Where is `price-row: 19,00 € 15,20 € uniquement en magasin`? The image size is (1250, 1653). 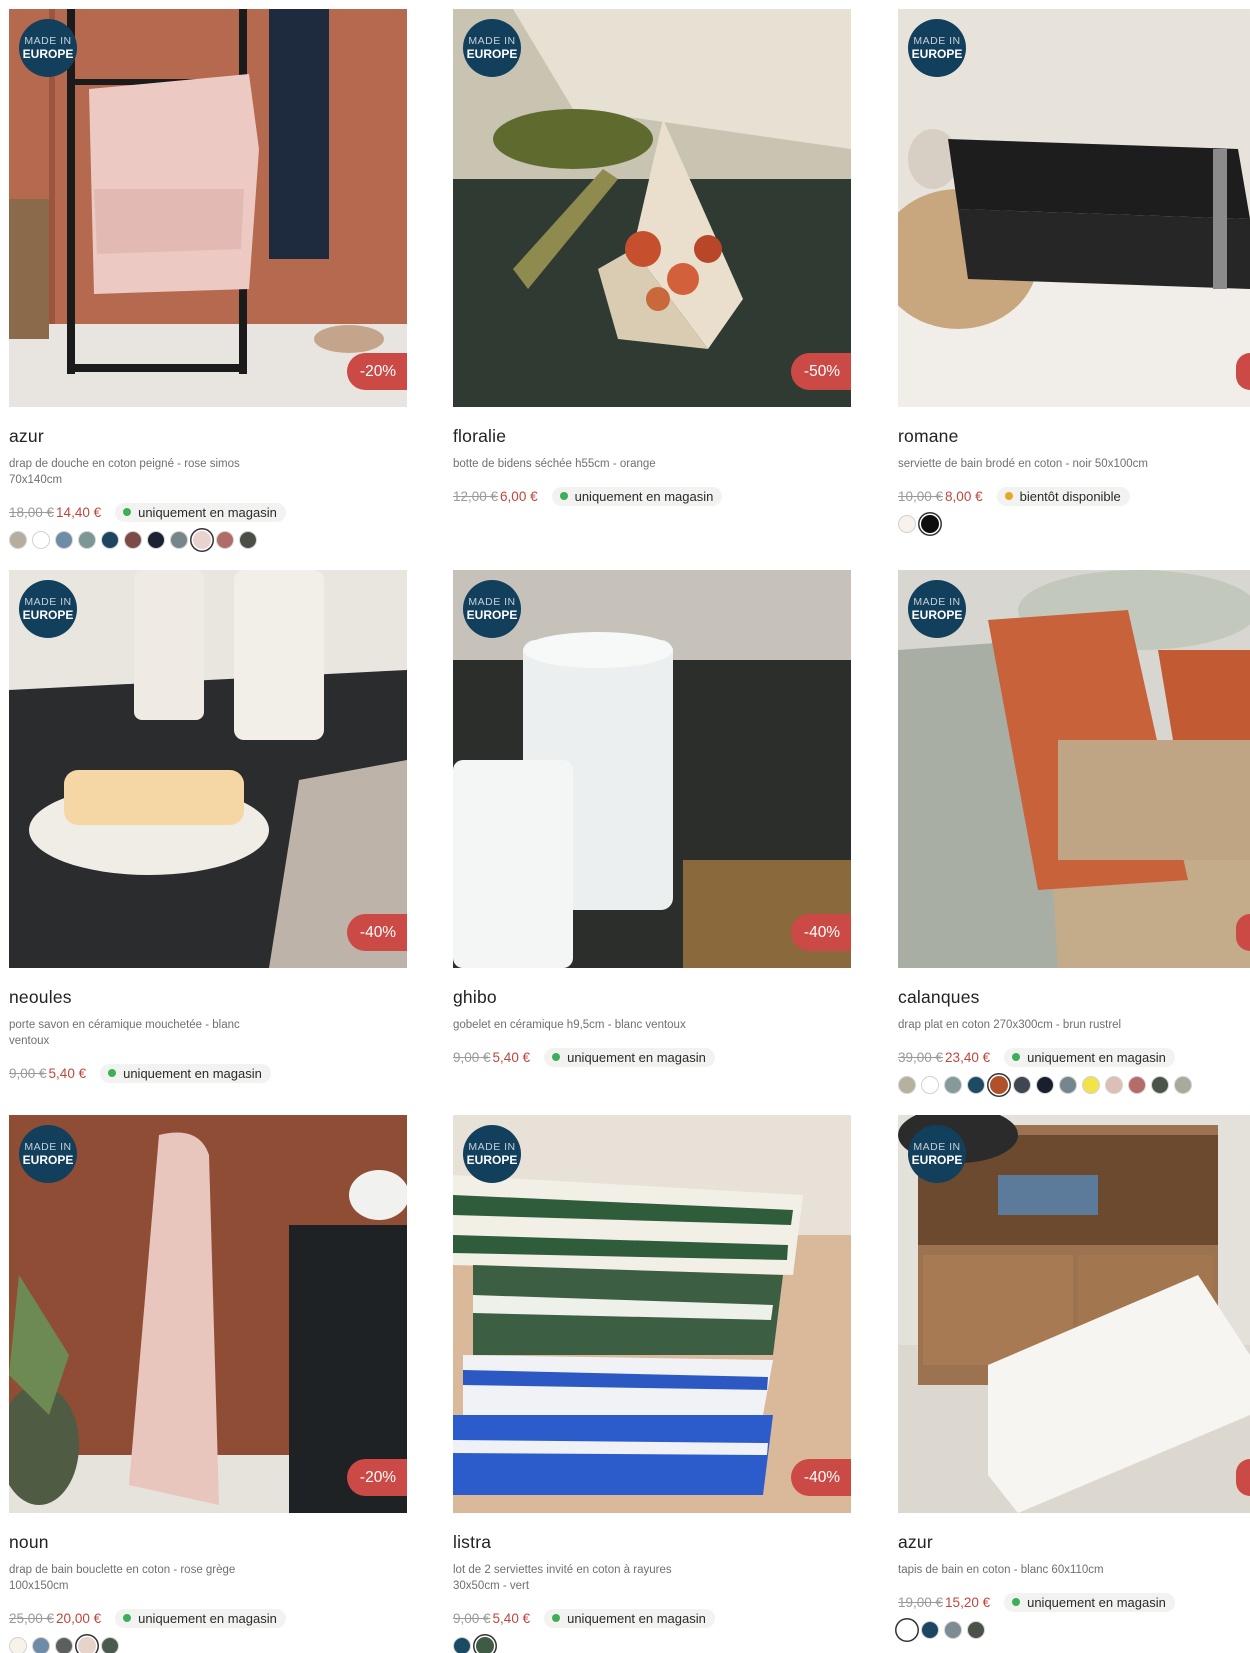
price-row: 19,00 € 15,20 € uniquement en magasin is located at coordinates (1074, 1602).